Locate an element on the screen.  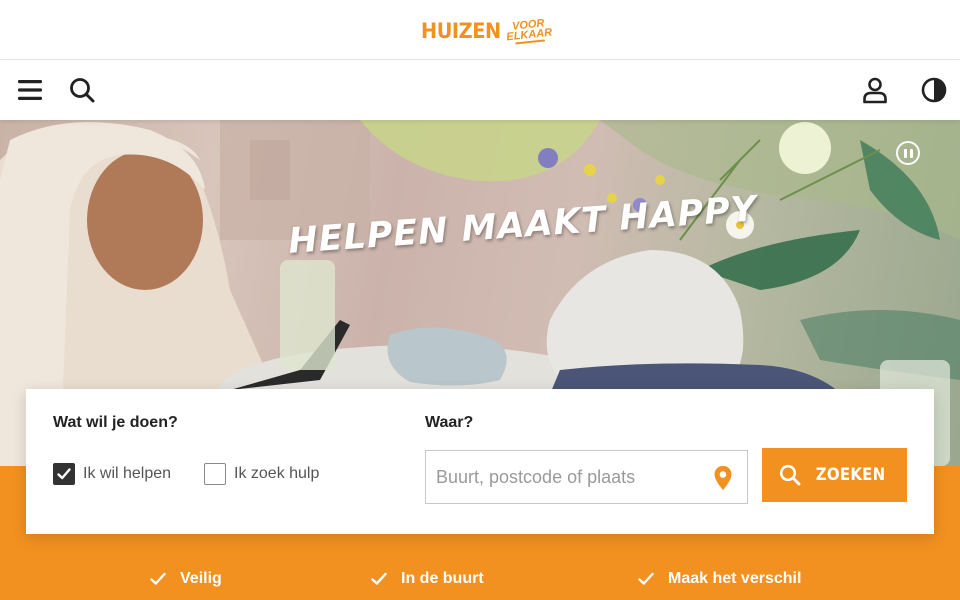
checkbox-label: Ik wil helpen is located at coordinates (127, 473).